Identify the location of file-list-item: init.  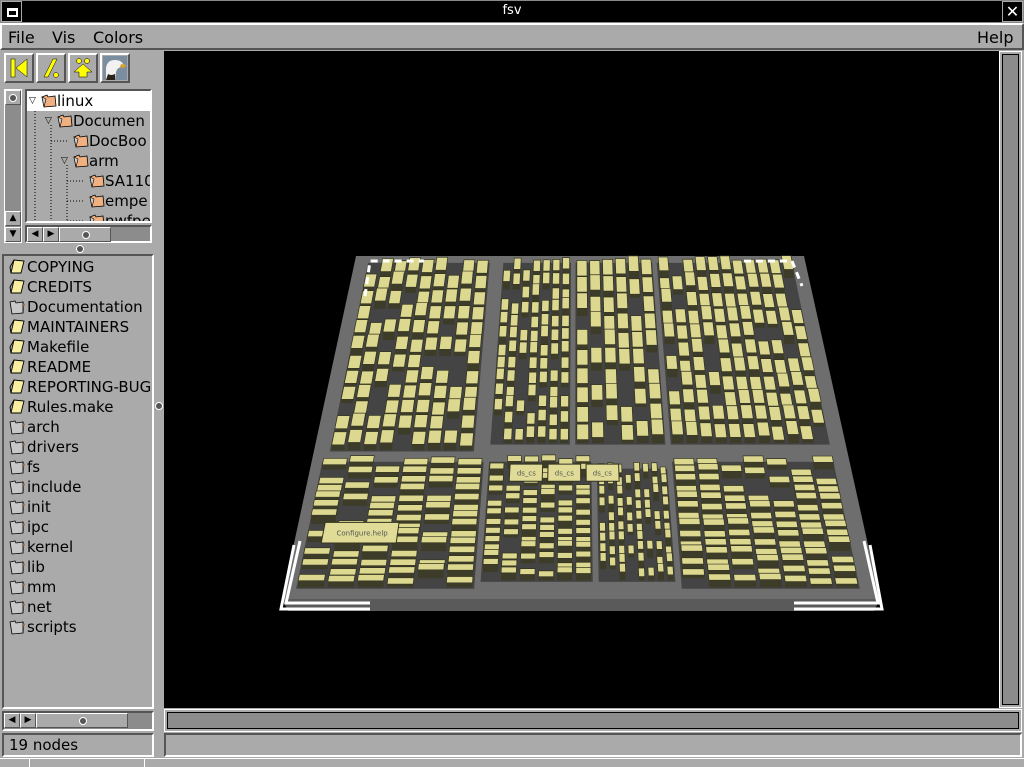
(30, 507).